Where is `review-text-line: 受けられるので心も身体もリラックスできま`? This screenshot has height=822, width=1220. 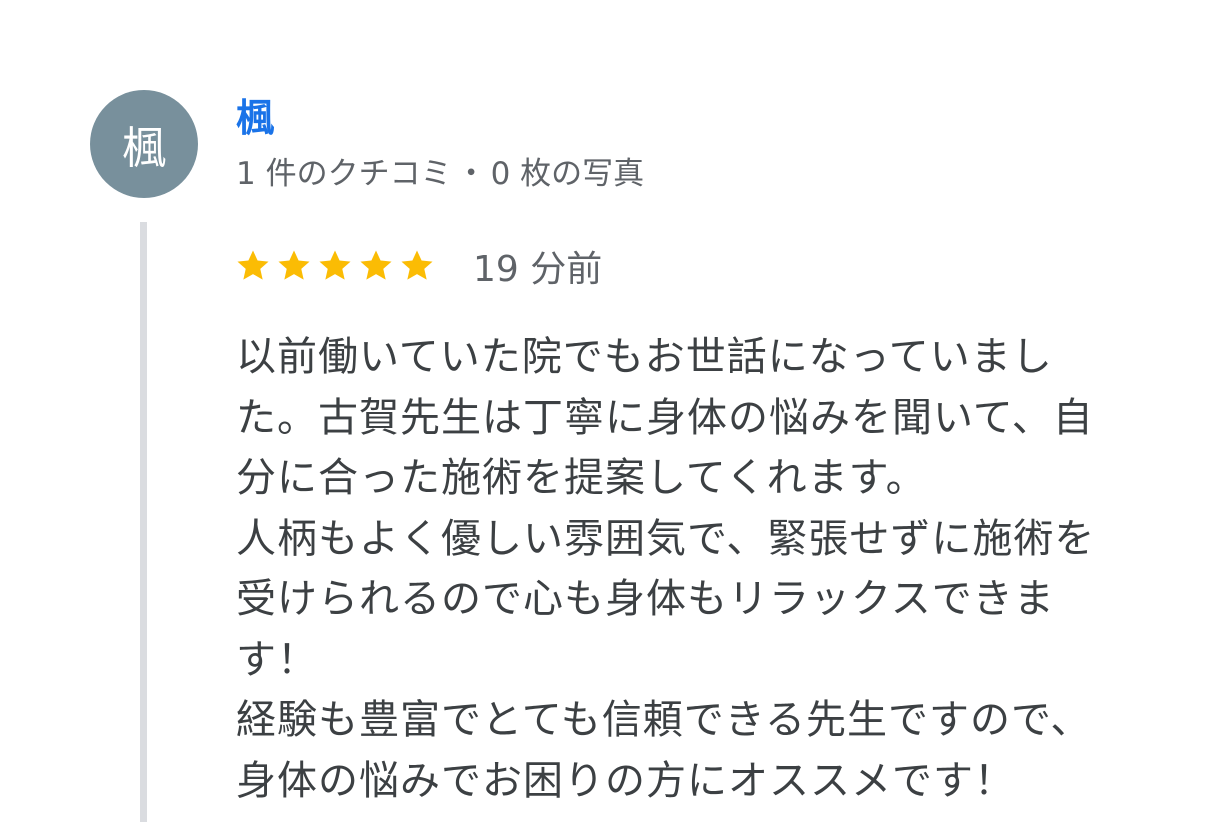 review-text-line: 受けられるので心も身体もリラックスできま is located at coordinates (645, 599).